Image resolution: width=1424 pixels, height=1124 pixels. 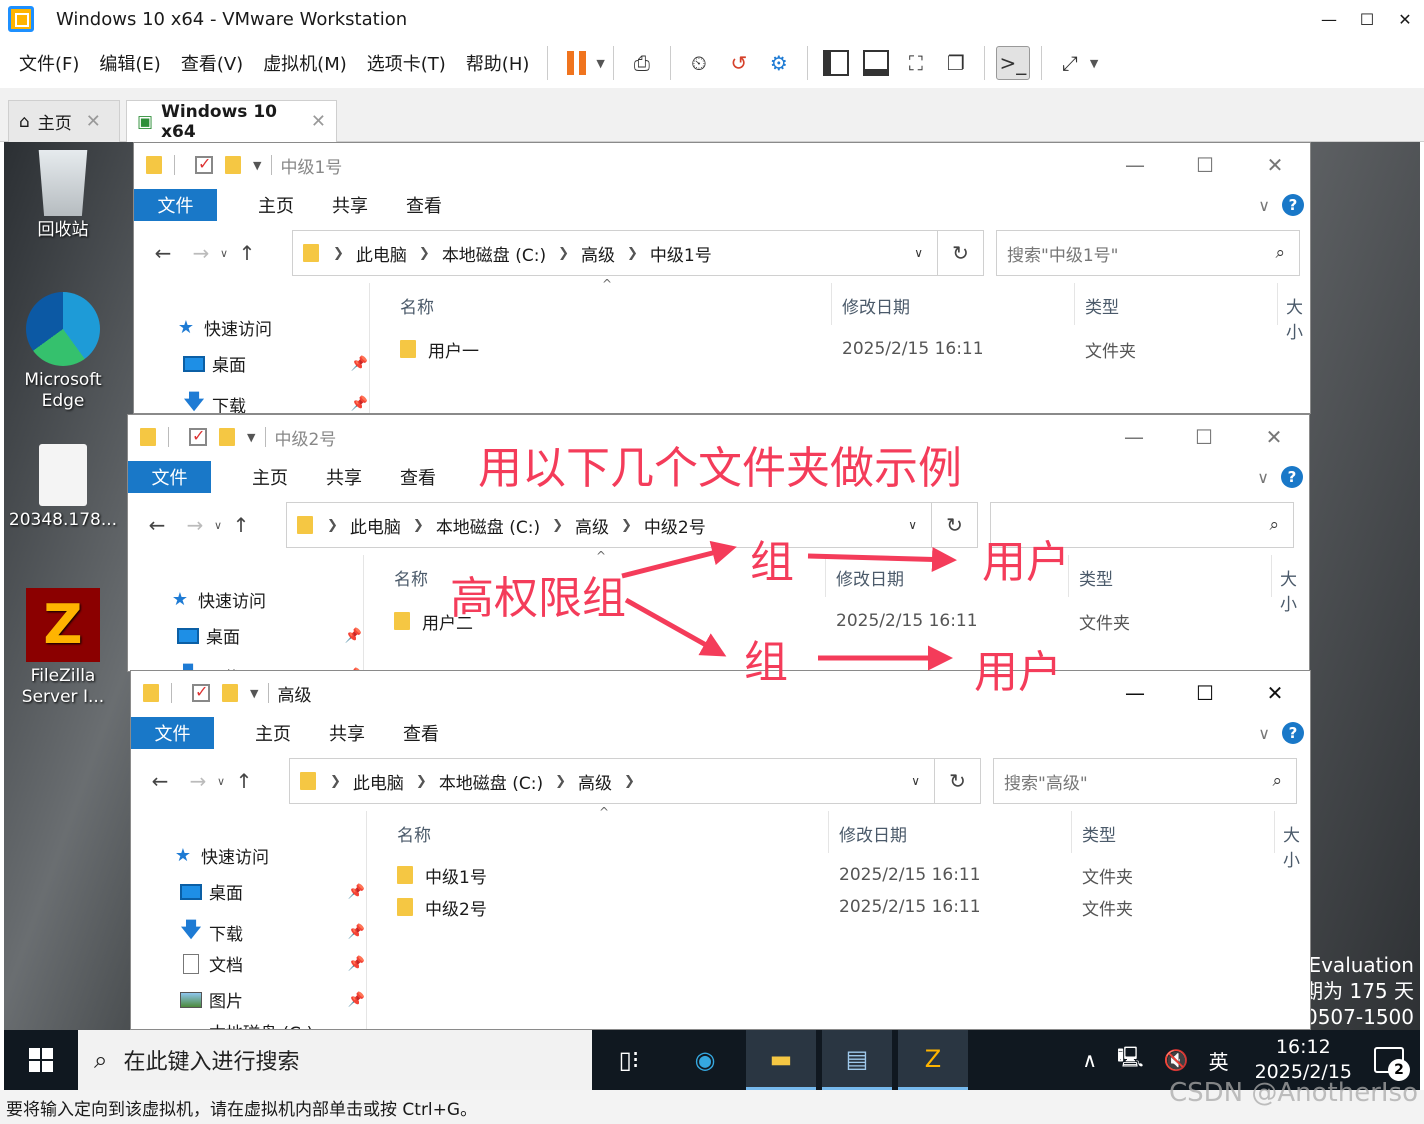 I want to click on start-button, so click(x=41, y=1060).